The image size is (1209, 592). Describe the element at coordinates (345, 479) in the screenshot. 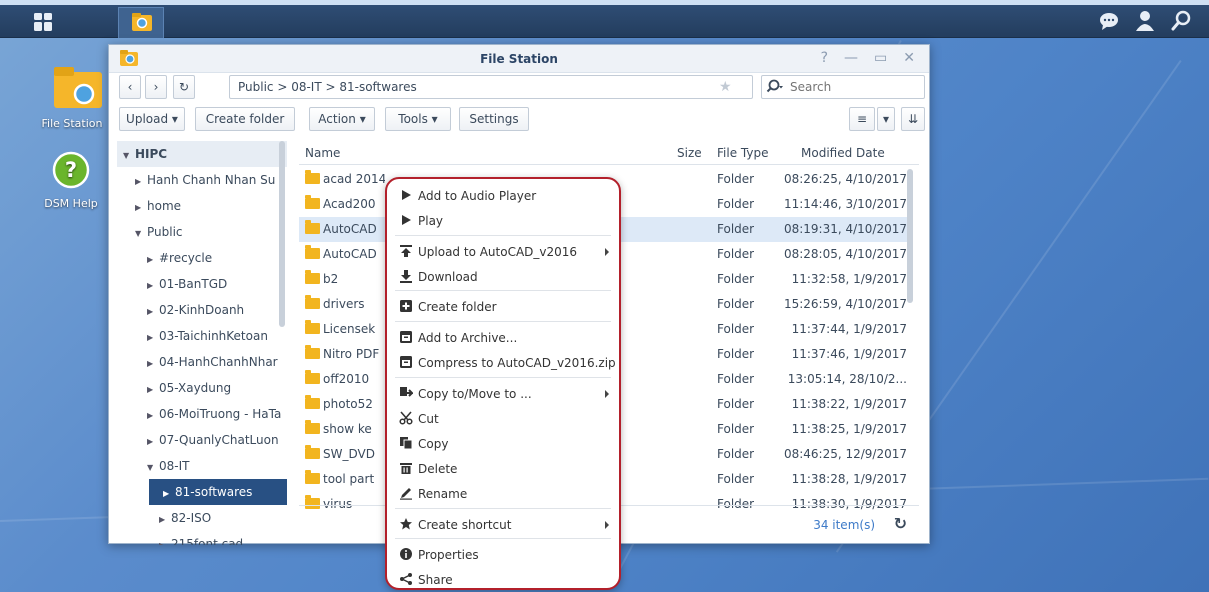

I see `file-name-cell: tool part` at that location.